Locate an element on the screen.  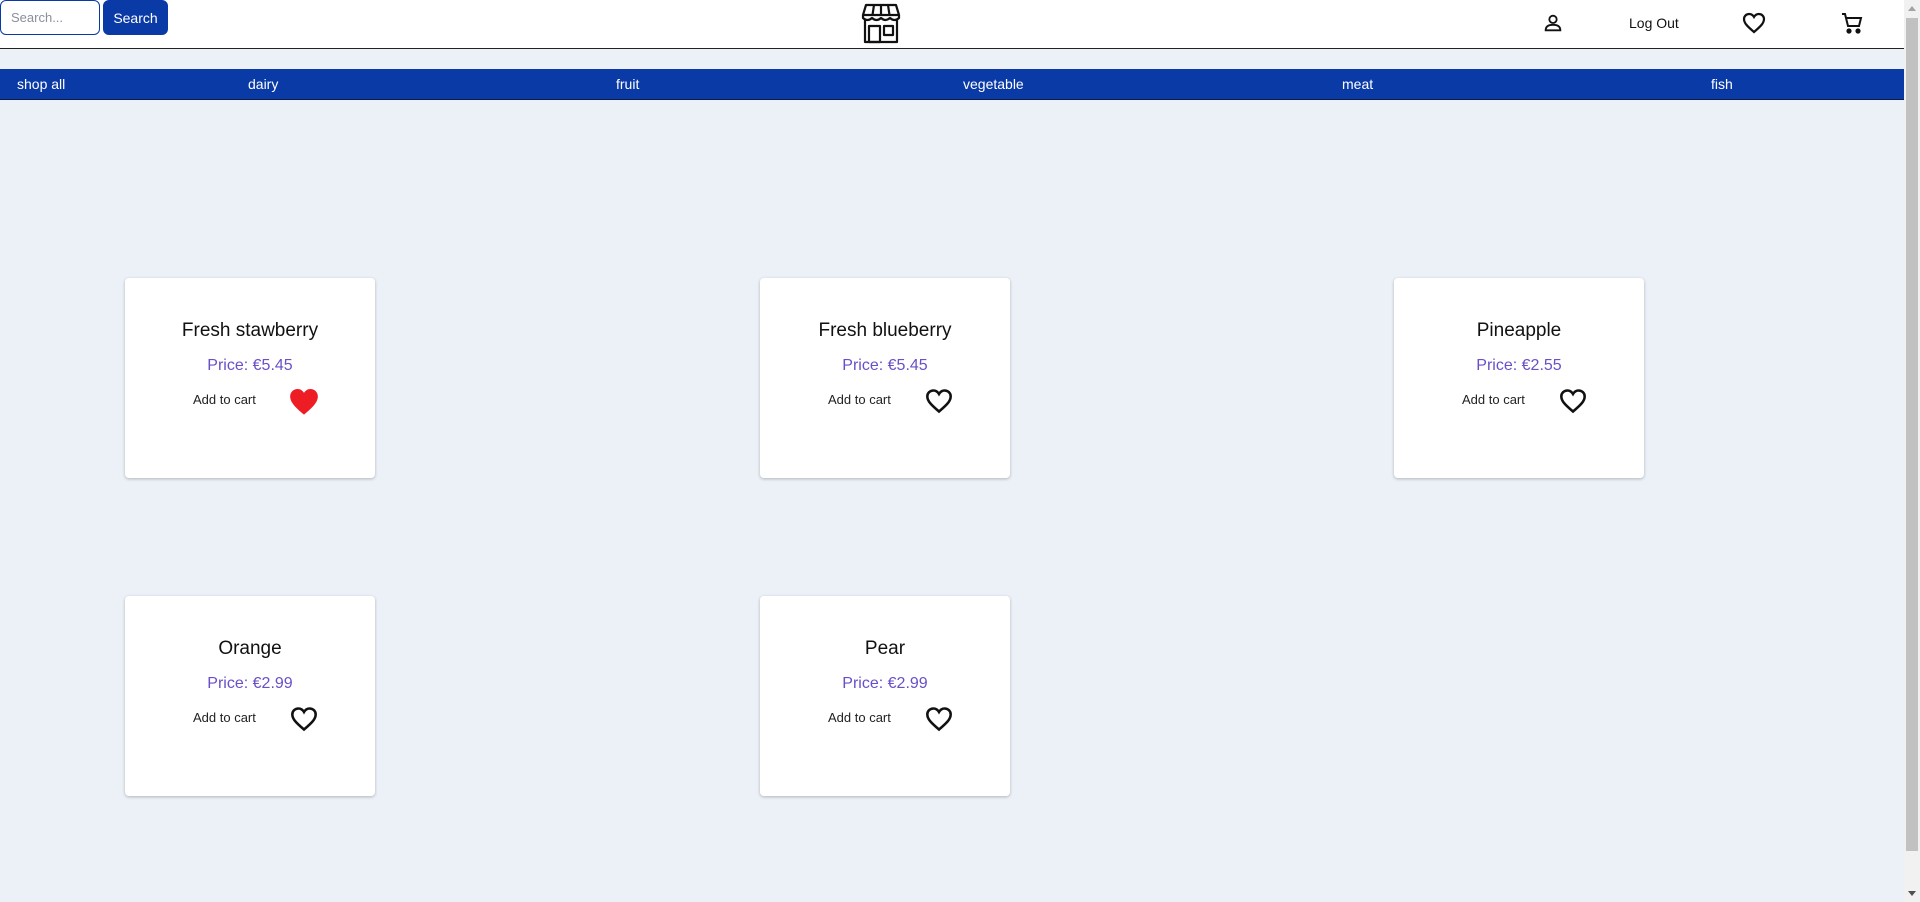
product-card: Fresh stawberry Price: €5.45 Add to cart is located at coordinates (250, 378).